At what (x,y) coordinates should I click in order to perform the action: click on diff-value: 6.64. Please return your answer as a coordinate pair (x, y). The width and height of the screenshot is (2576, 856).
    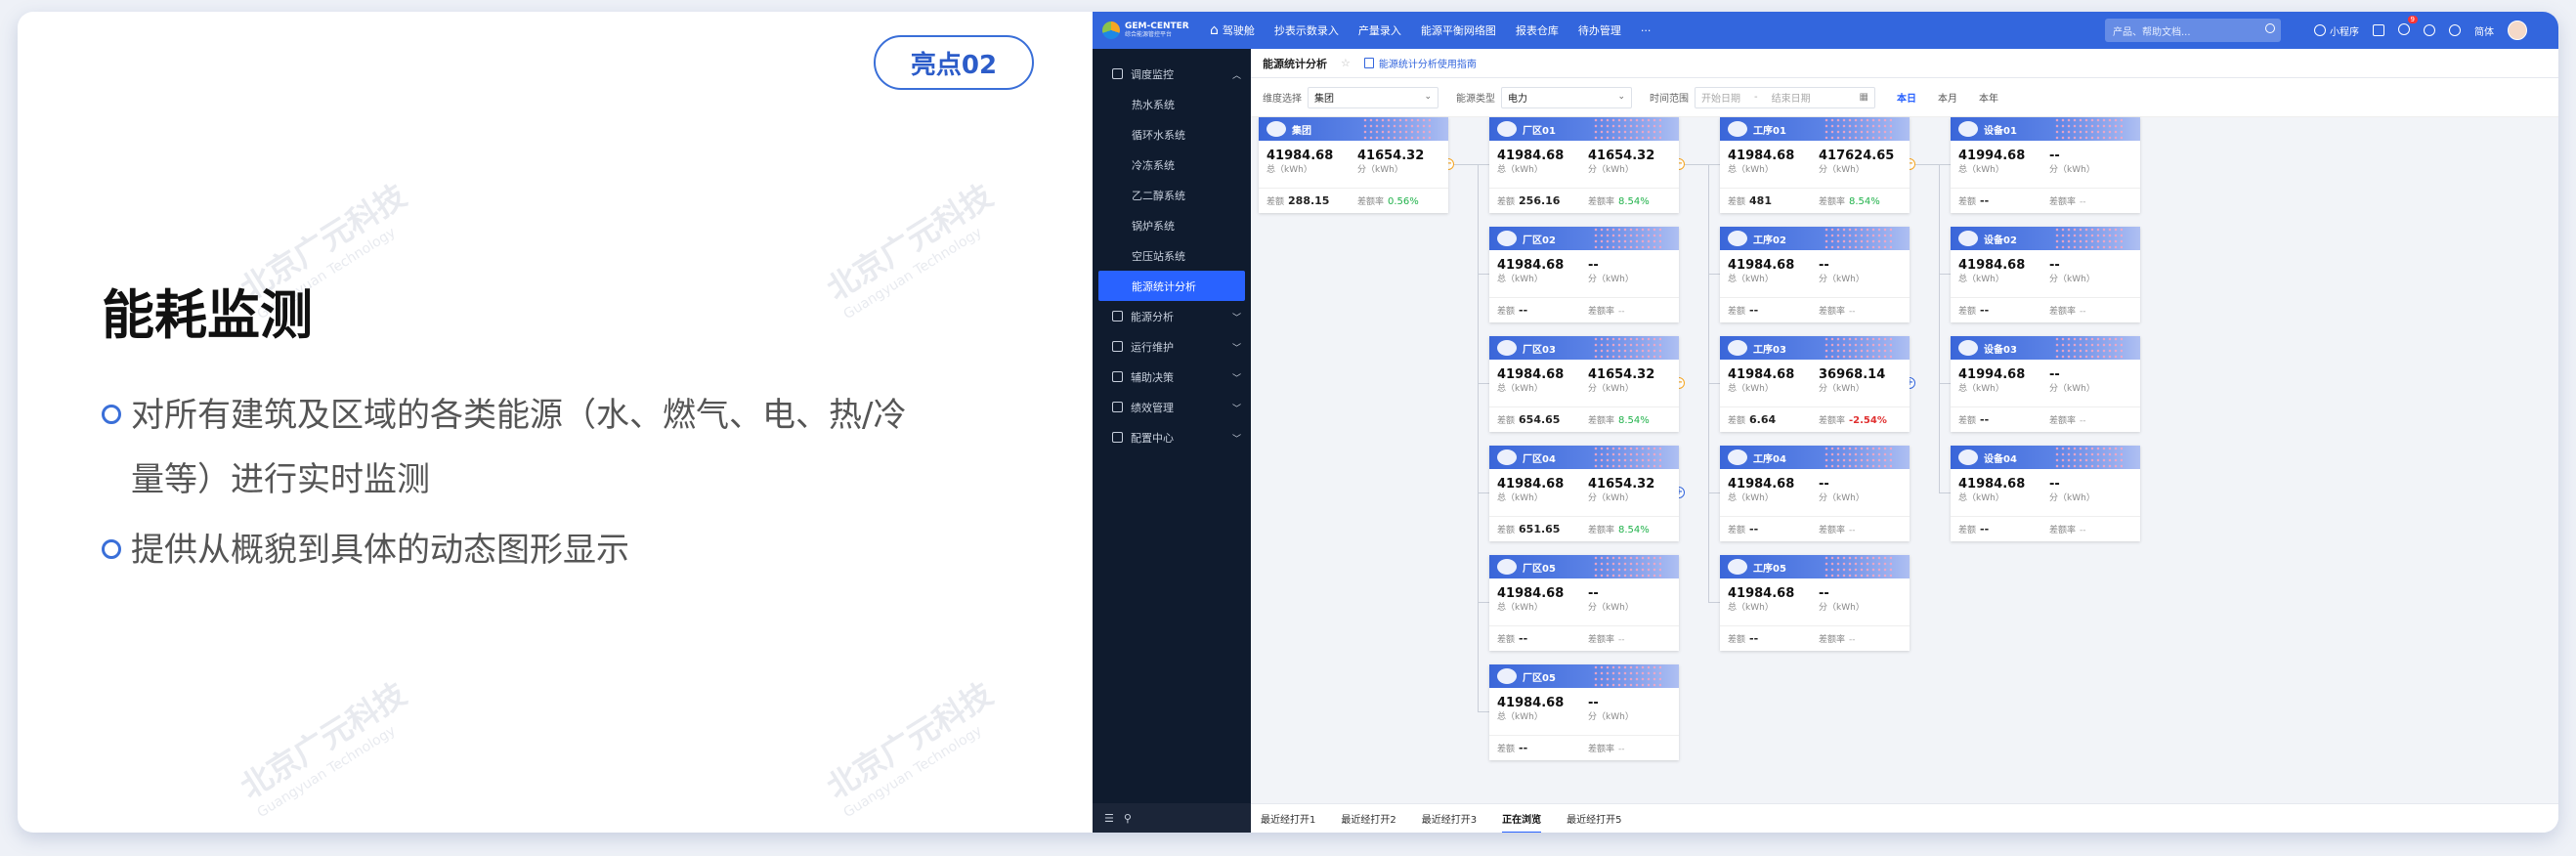
    Looking at the image, I should click on (1763, 419).